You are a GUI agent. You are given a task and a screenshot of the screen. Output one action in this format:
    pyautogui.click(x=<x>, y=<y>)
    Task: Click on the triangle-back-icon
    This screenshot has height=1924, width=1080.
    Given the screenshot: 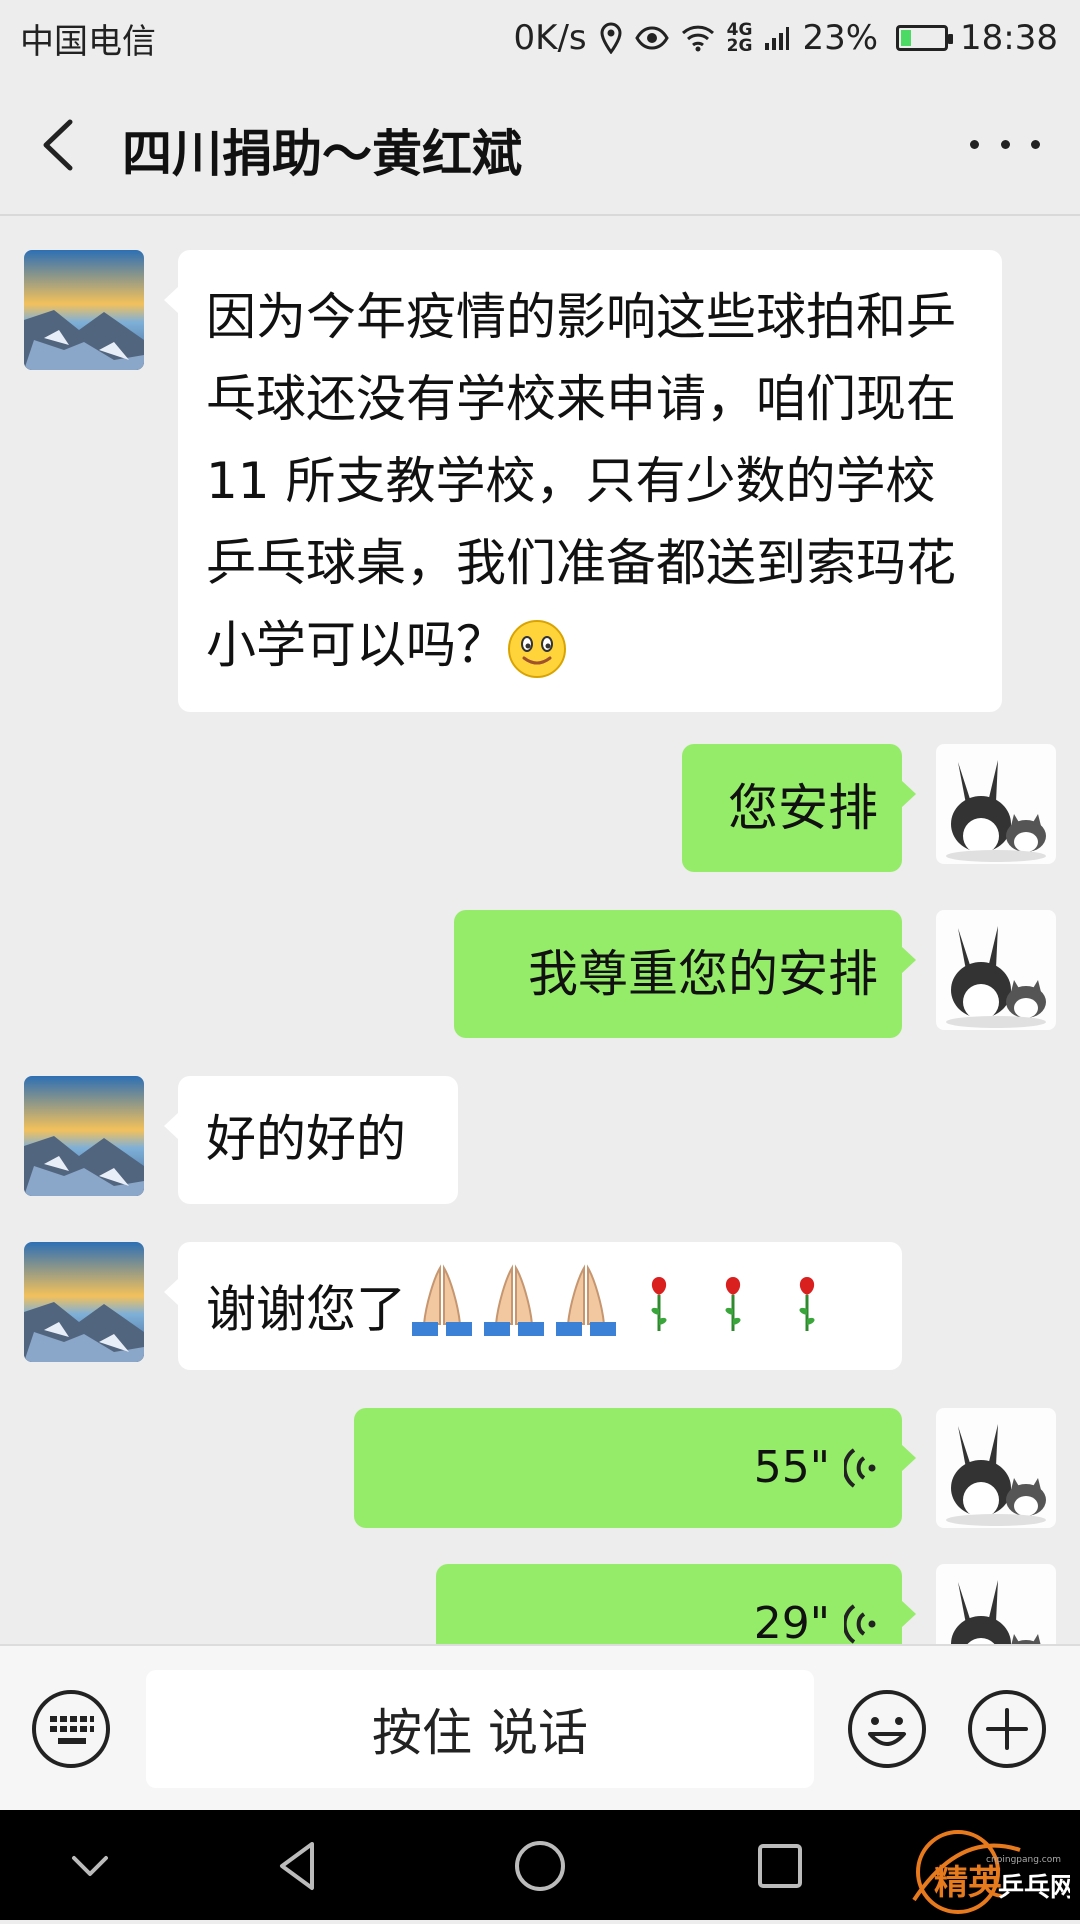 What is the action you would take?
    pyautogui.click(x=297, y=1866)
    